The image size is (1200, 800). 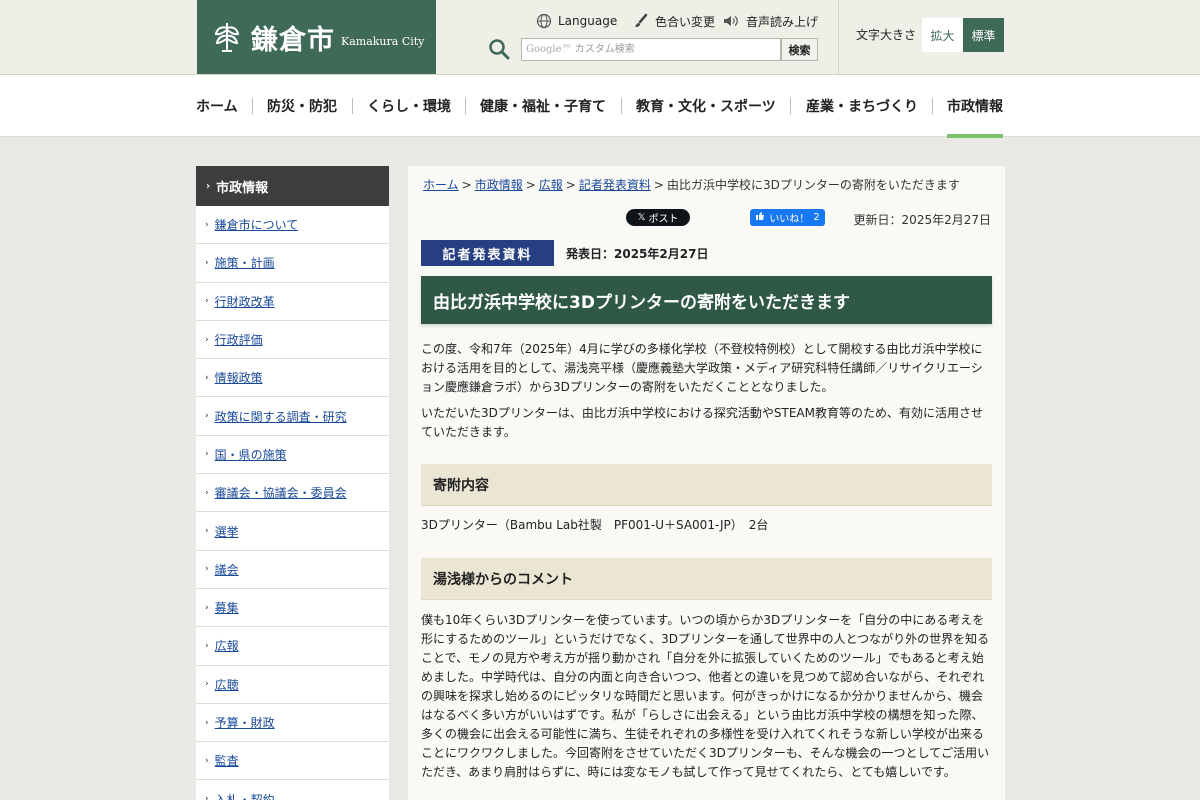 What do you see at coordinates (292, 723) in the screenshot?
I see `sidebar-item: › 予算・財政` at bounding box center [292, 723].